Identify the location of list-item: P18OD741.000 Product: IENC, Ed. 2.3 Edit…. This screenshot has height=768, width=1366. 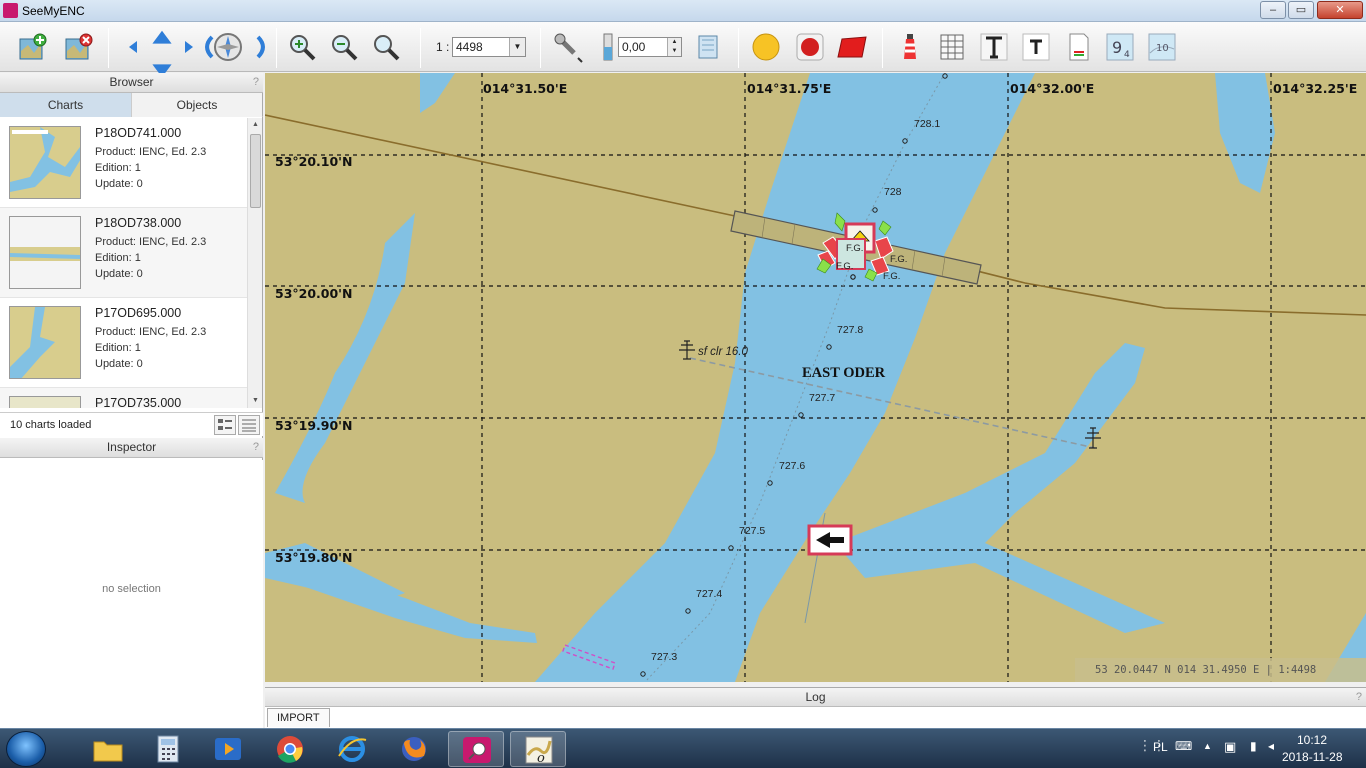
(123, 163).